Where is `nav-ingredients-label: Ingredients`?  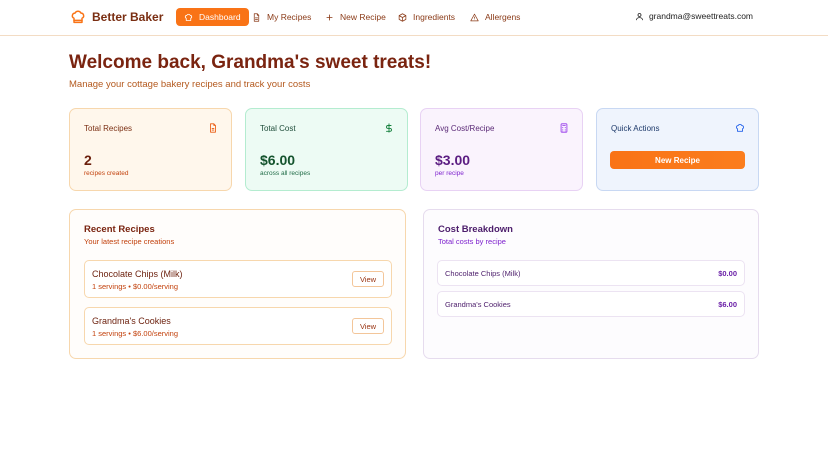
nav-ingredients-label: Ingredients is located at coordinates (434, 17).